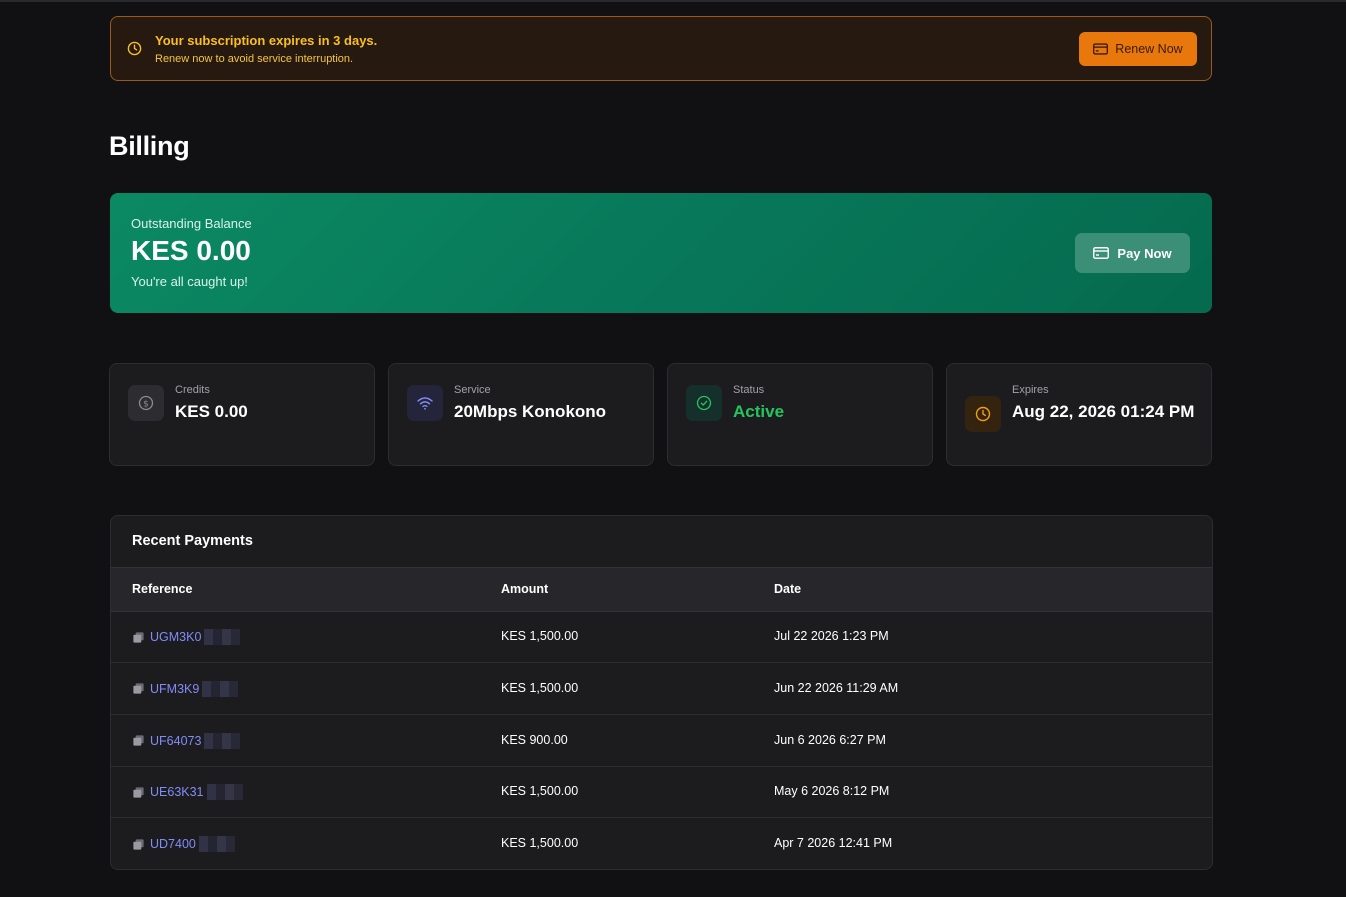 This screenshot has height=897, width=1346. I want to click on top-divider, so click(673, 1).